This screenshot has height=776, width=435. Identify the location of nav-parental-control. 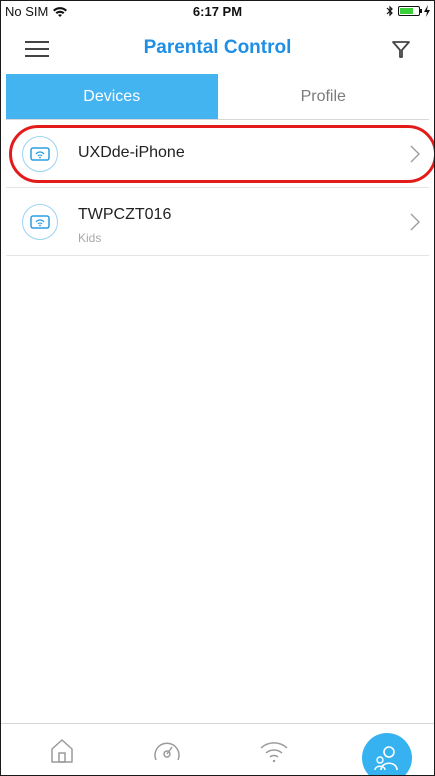
(387, 749).